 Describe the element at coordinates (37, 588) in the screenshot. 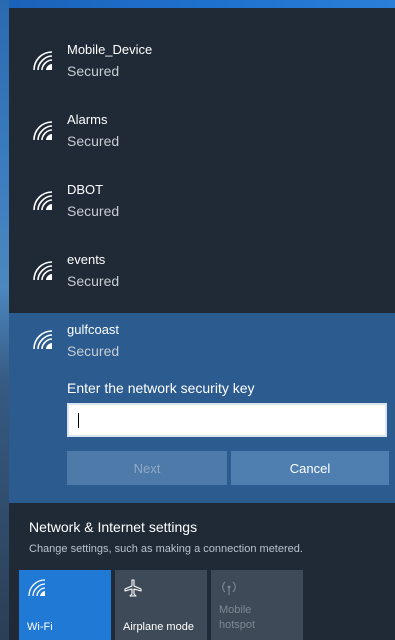

I see `wifi-icon` at that location.